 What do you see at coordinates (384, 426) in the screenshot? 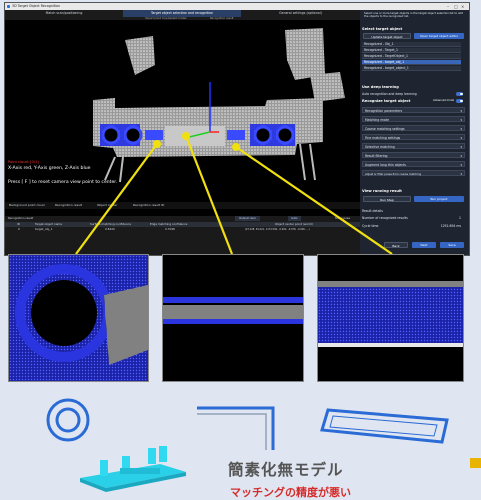
I see `plate-shape` at bounding box center [384, 426].